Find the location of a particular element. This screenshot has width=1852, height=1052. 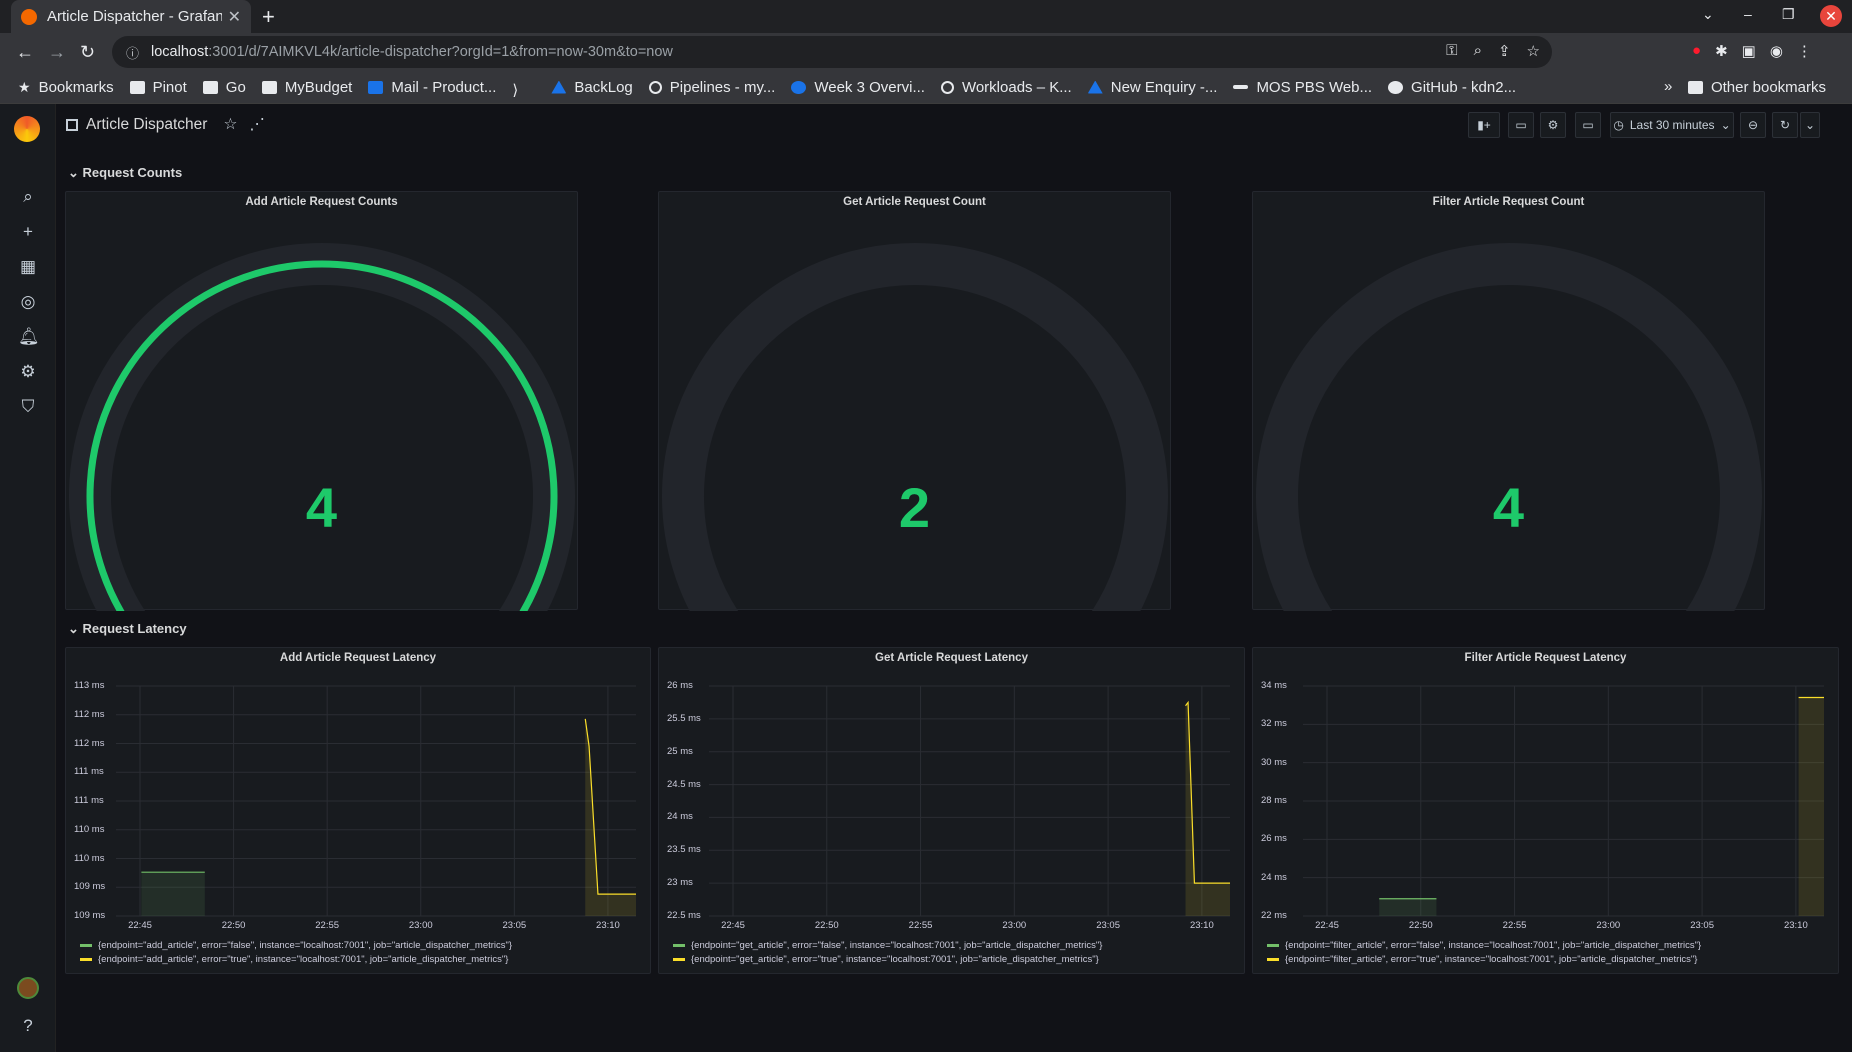

bookmark-item: Pinot is located at coordinates (158, 87).